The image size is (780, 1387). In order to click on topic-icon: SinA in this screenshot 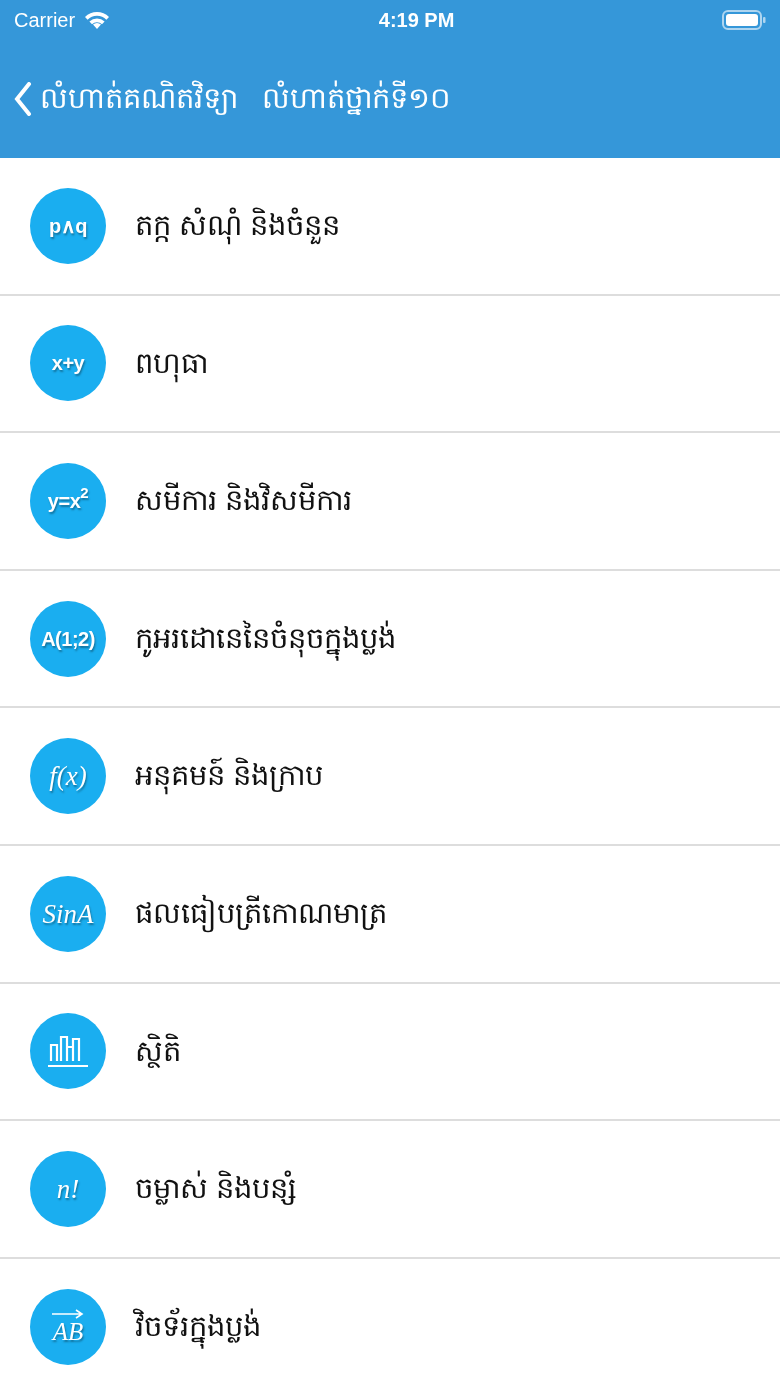, I will do `click(68, 913)`.